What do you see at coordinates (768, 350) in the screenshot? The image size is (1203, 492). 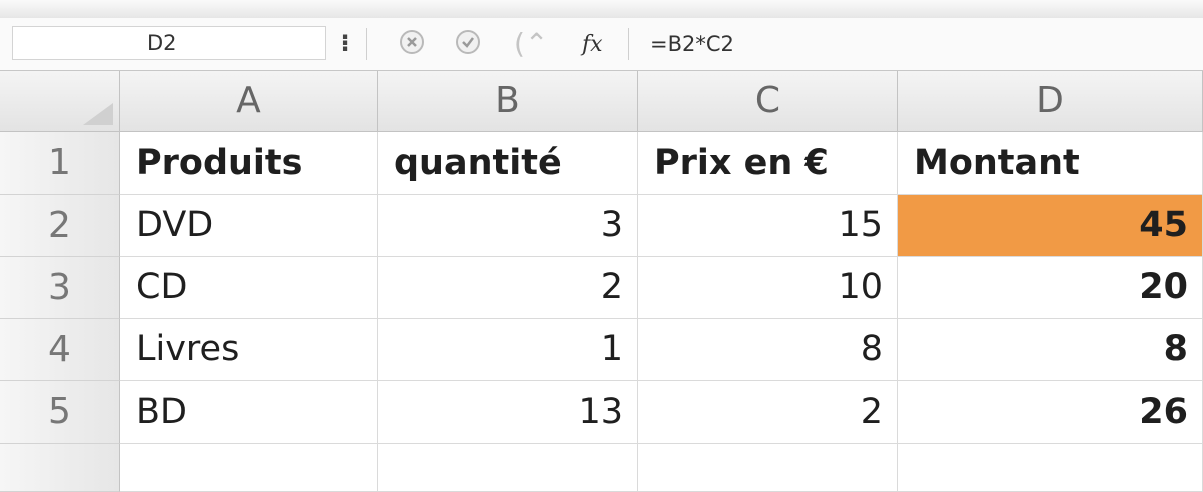 I see `cell-c4: 8` at bounding box center [768, 350].